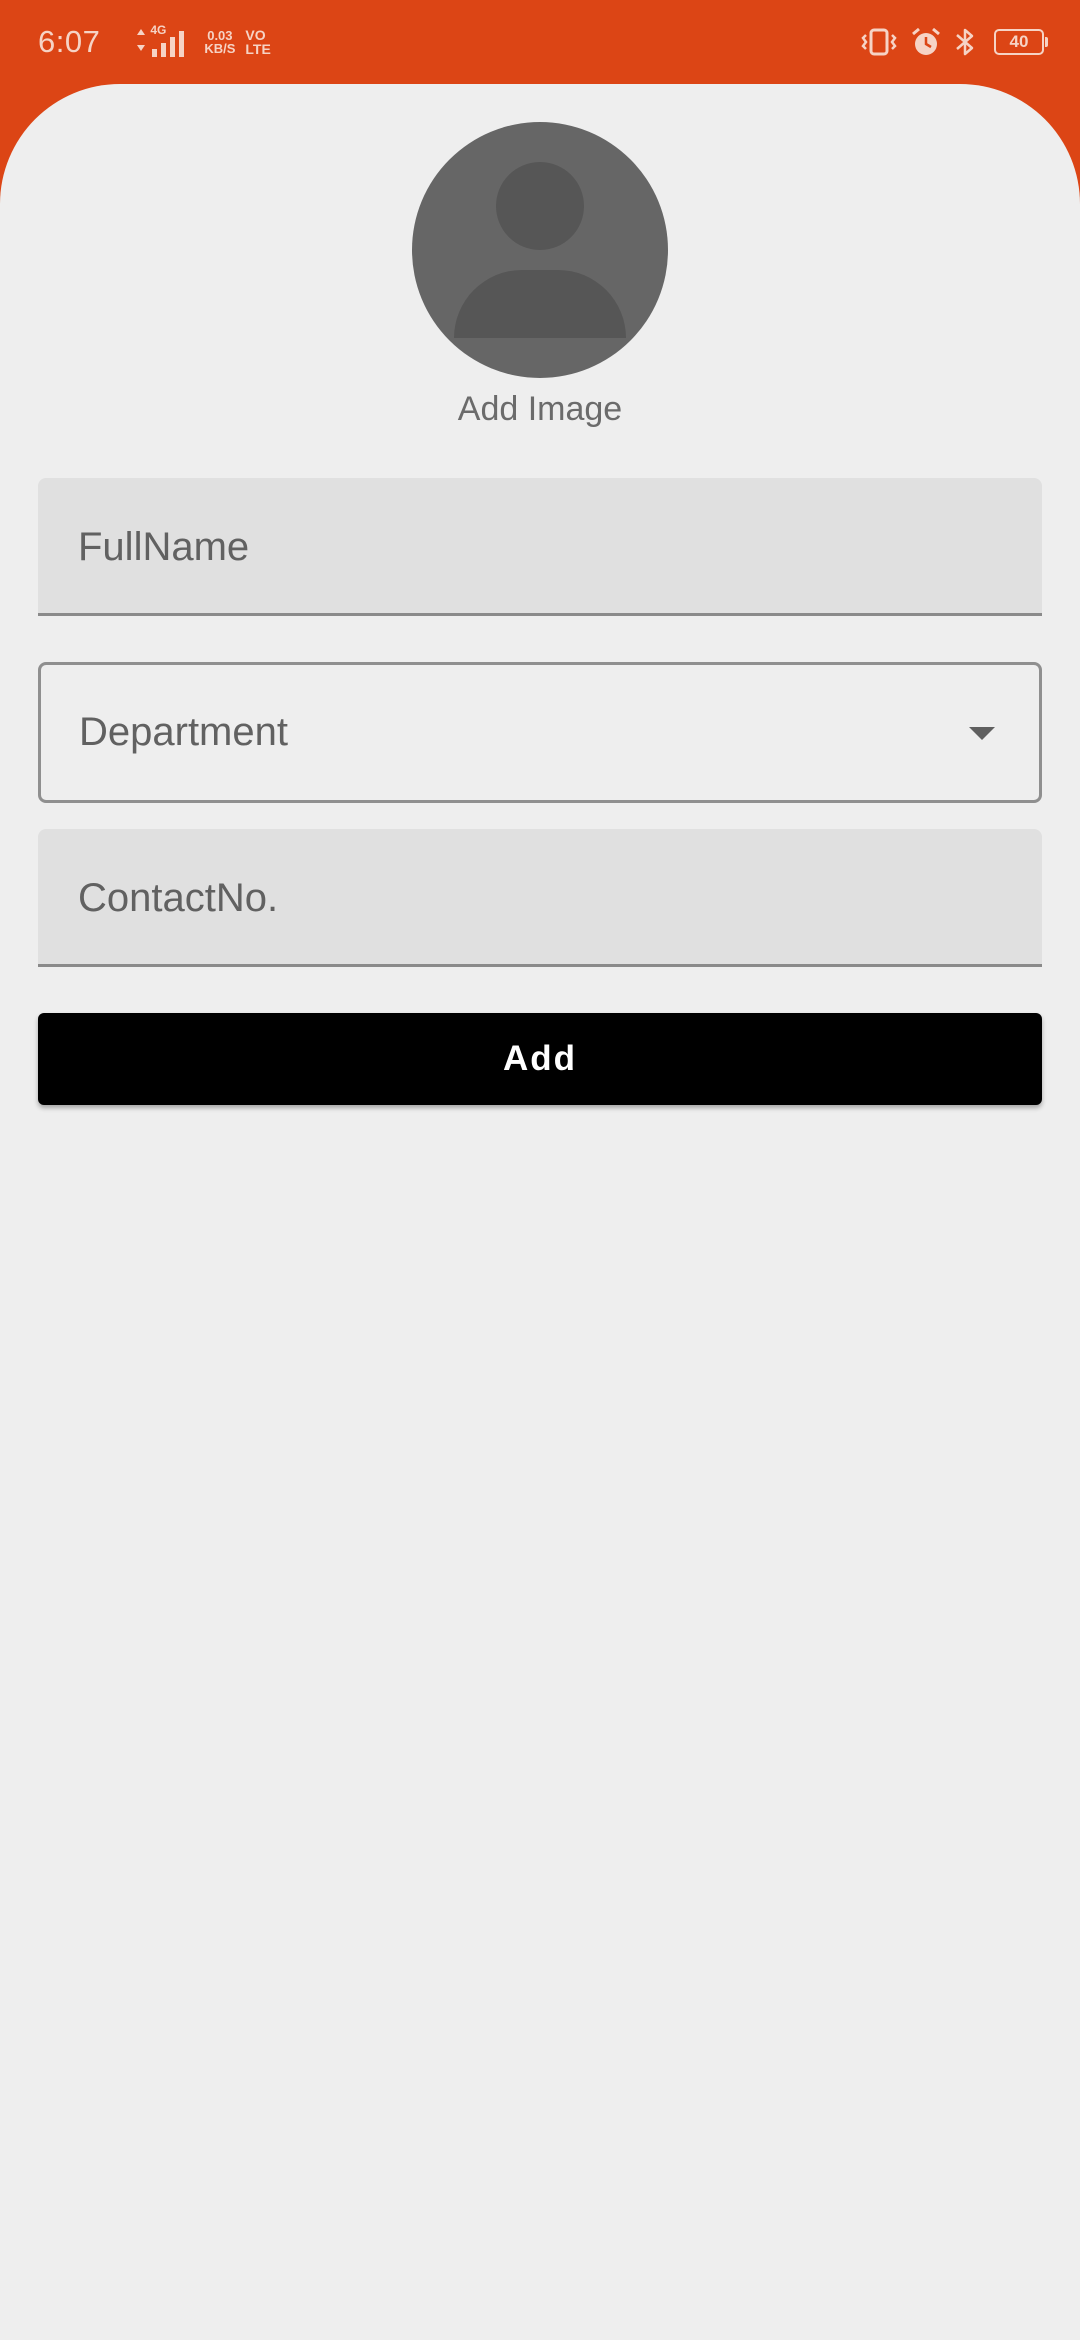 This screenshot has width=1080, height=2340. What do you see at coordinates (258, 49) in the screenshot?
I see `volte-bottom: LTE` at bounding box center [258, 49].